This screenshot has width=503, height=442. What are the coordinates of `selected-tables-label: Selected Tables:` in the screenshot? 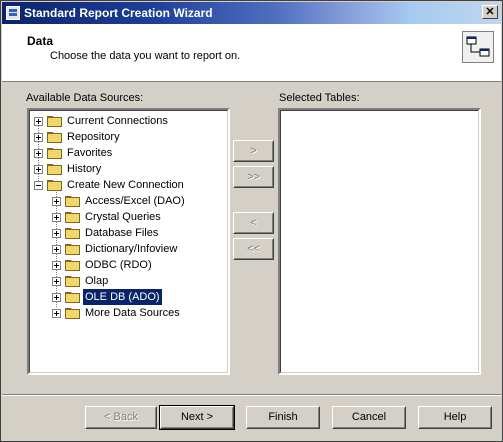 It's located at (319, 98).